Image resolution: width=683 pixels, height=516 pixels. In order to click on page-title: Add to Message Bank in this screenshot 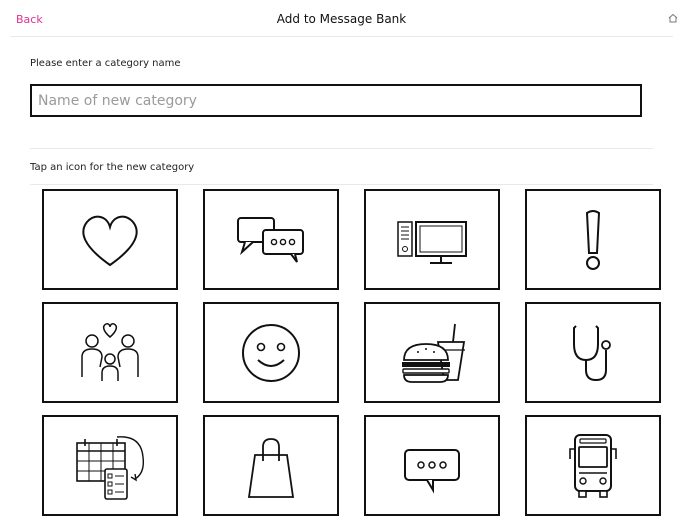, I will do `click(341, 19)`.